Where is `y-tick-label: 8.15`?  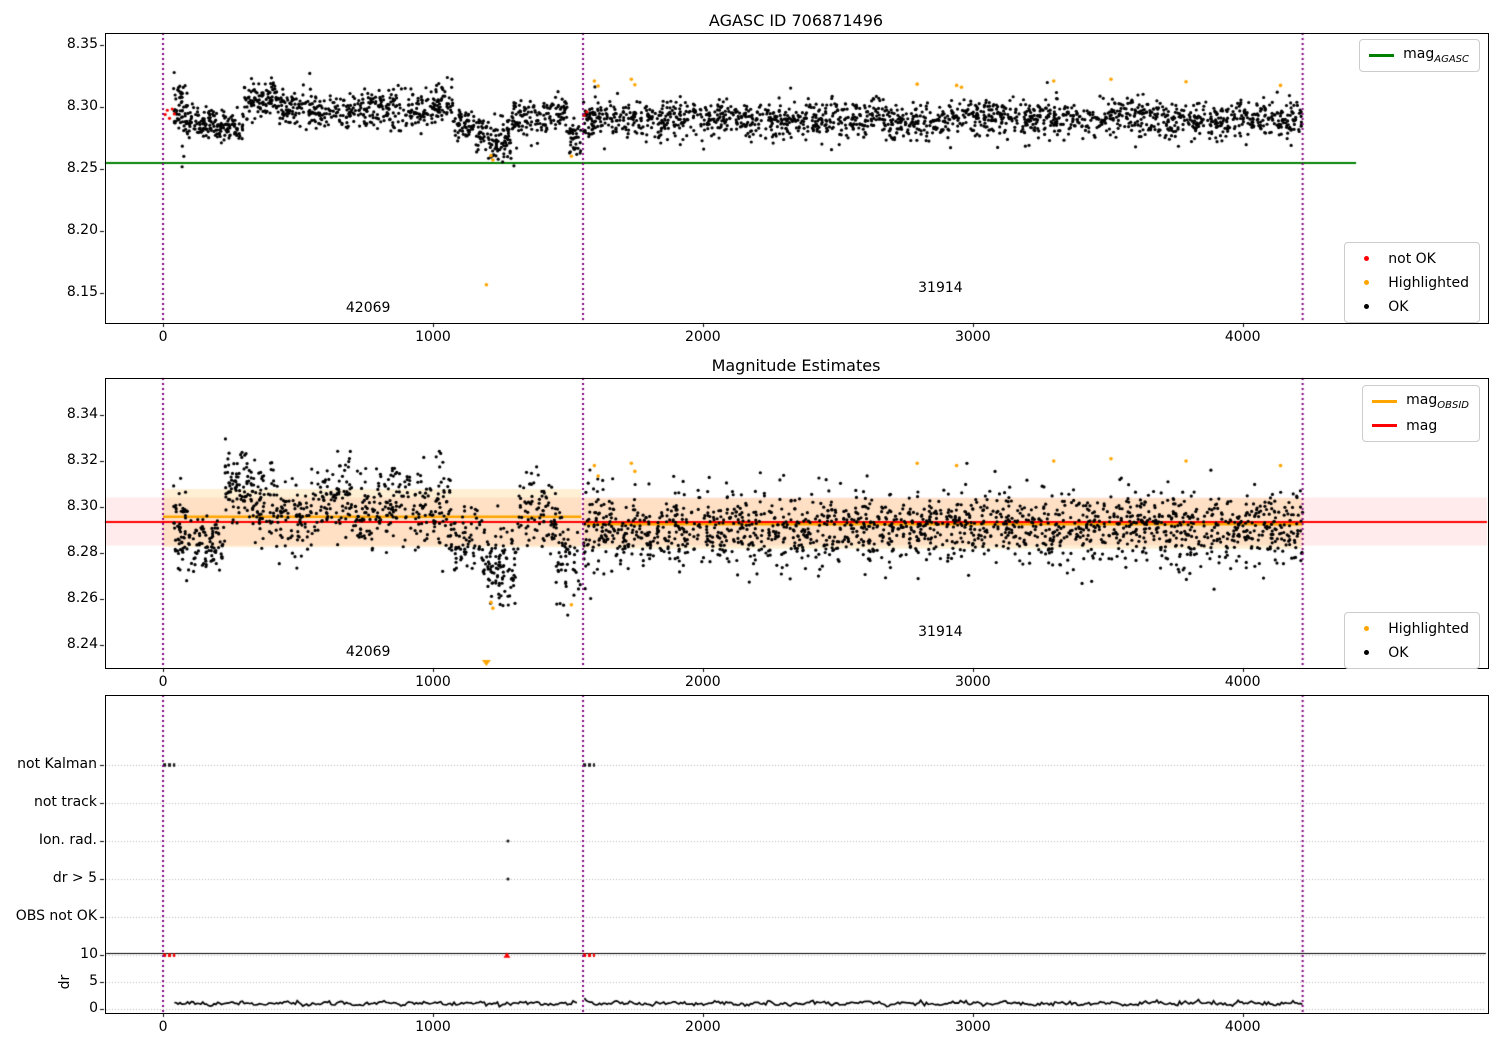
y-tick-label: 8.15 is located at coordinates (82, 292).